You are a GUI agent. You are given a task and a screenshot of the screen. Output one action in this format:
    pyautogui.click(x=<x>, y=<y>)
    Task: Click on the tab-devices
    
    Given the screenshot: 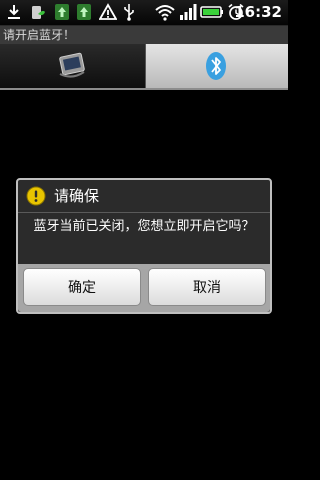 What is the action you would take?
    pyautogui.click(x=73, y=66)
    